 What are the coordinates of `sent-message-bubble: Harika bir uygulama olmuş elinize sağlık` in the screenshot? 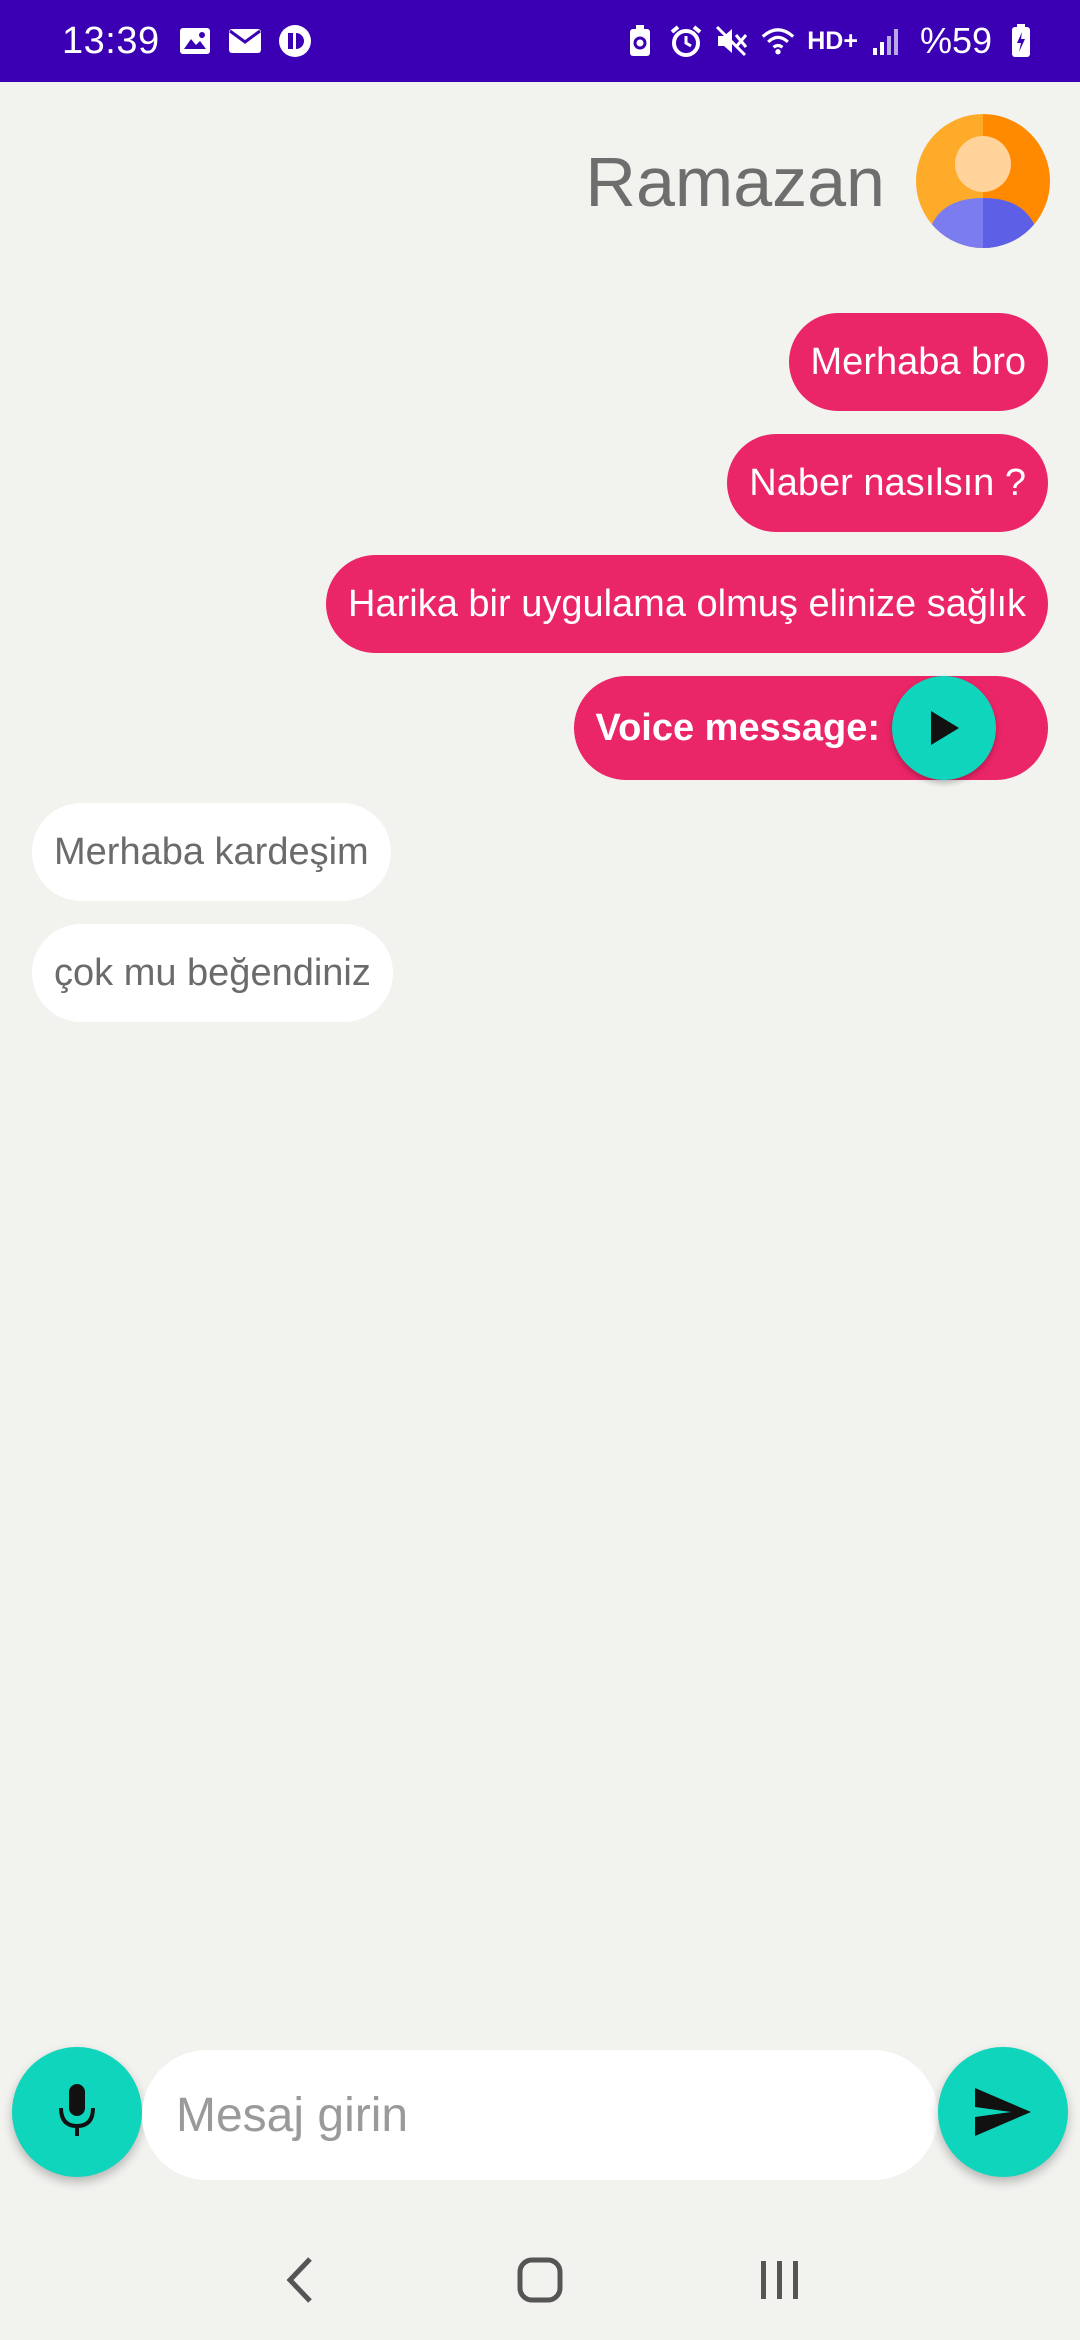 It's located at (687, 604).